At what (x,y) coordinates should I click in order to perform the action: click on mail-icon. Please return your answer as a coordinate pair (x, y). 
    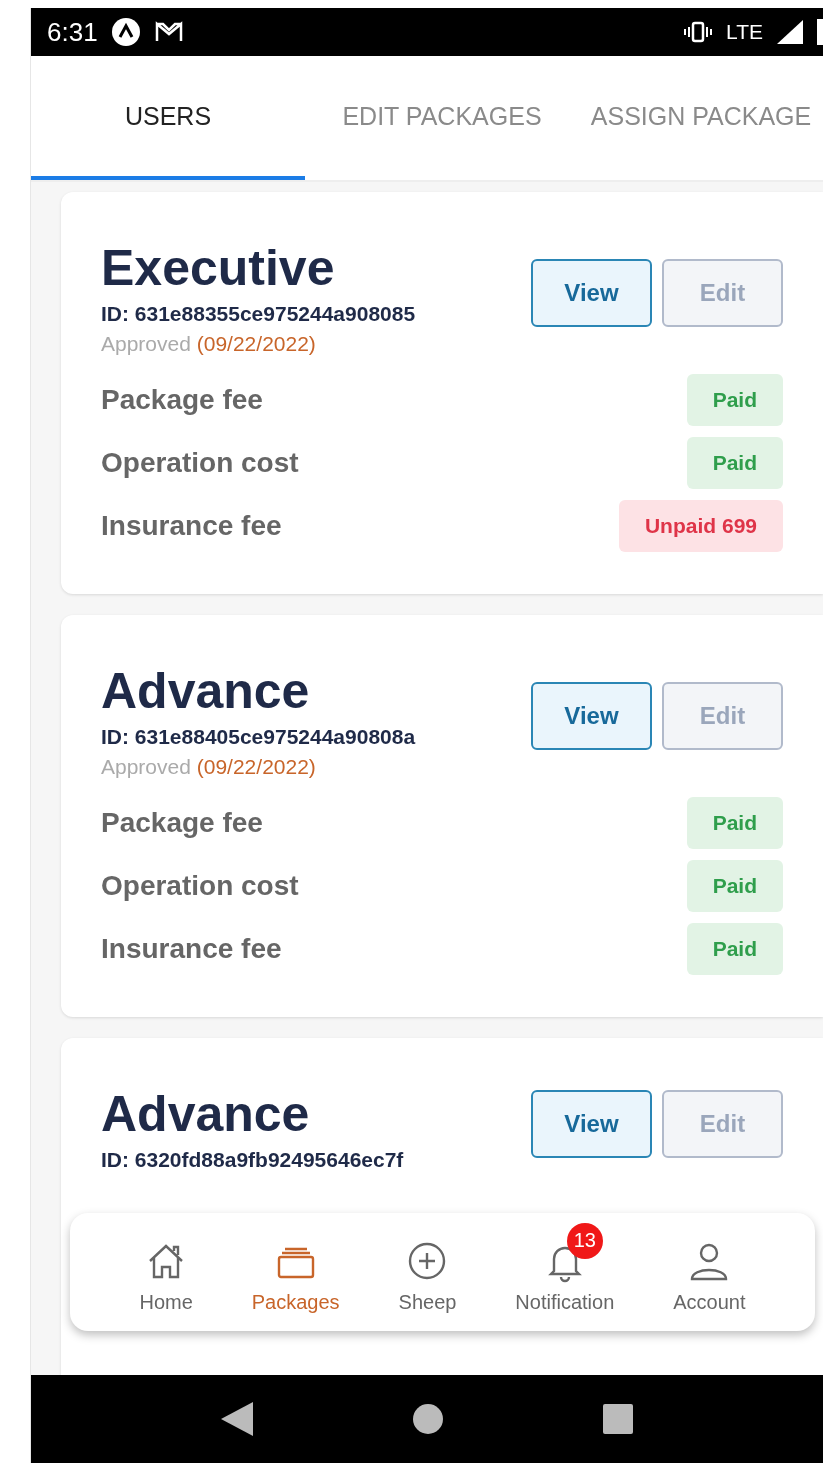
    Looking at the image, I should click on (168, 32).